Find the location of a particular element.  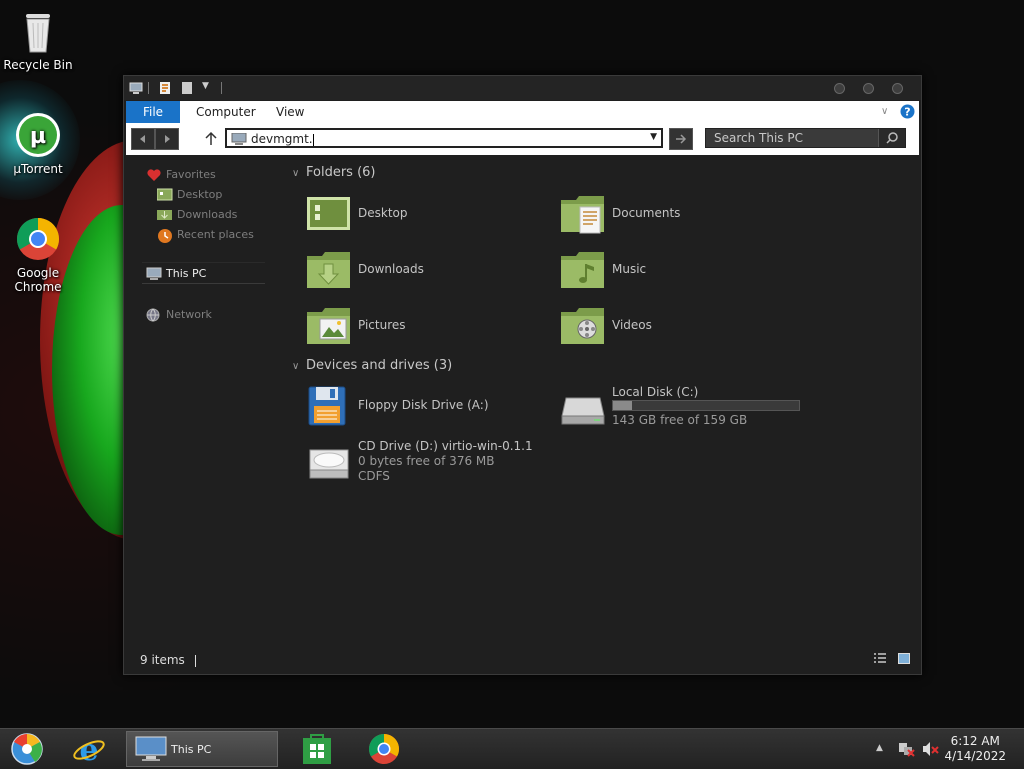

internet-explorer-icon: e is located at coordinates (89, 749).